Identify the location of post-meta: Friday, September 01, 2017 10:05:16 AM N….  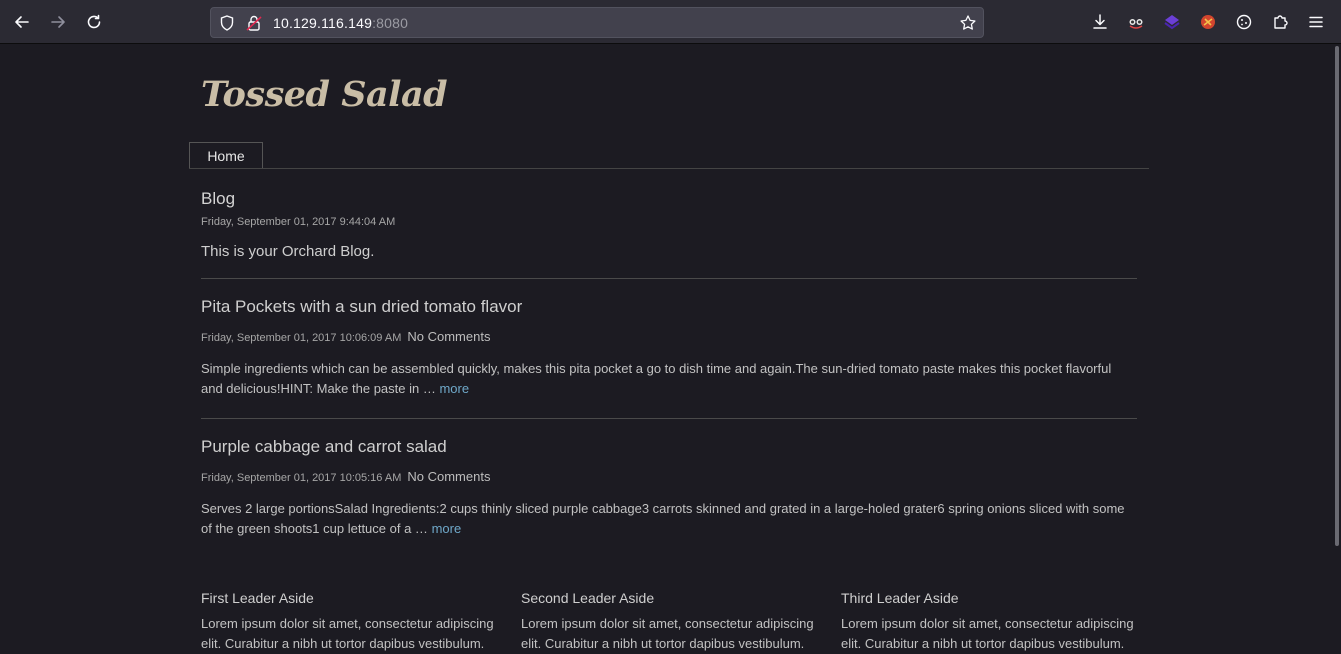
(345, 476).